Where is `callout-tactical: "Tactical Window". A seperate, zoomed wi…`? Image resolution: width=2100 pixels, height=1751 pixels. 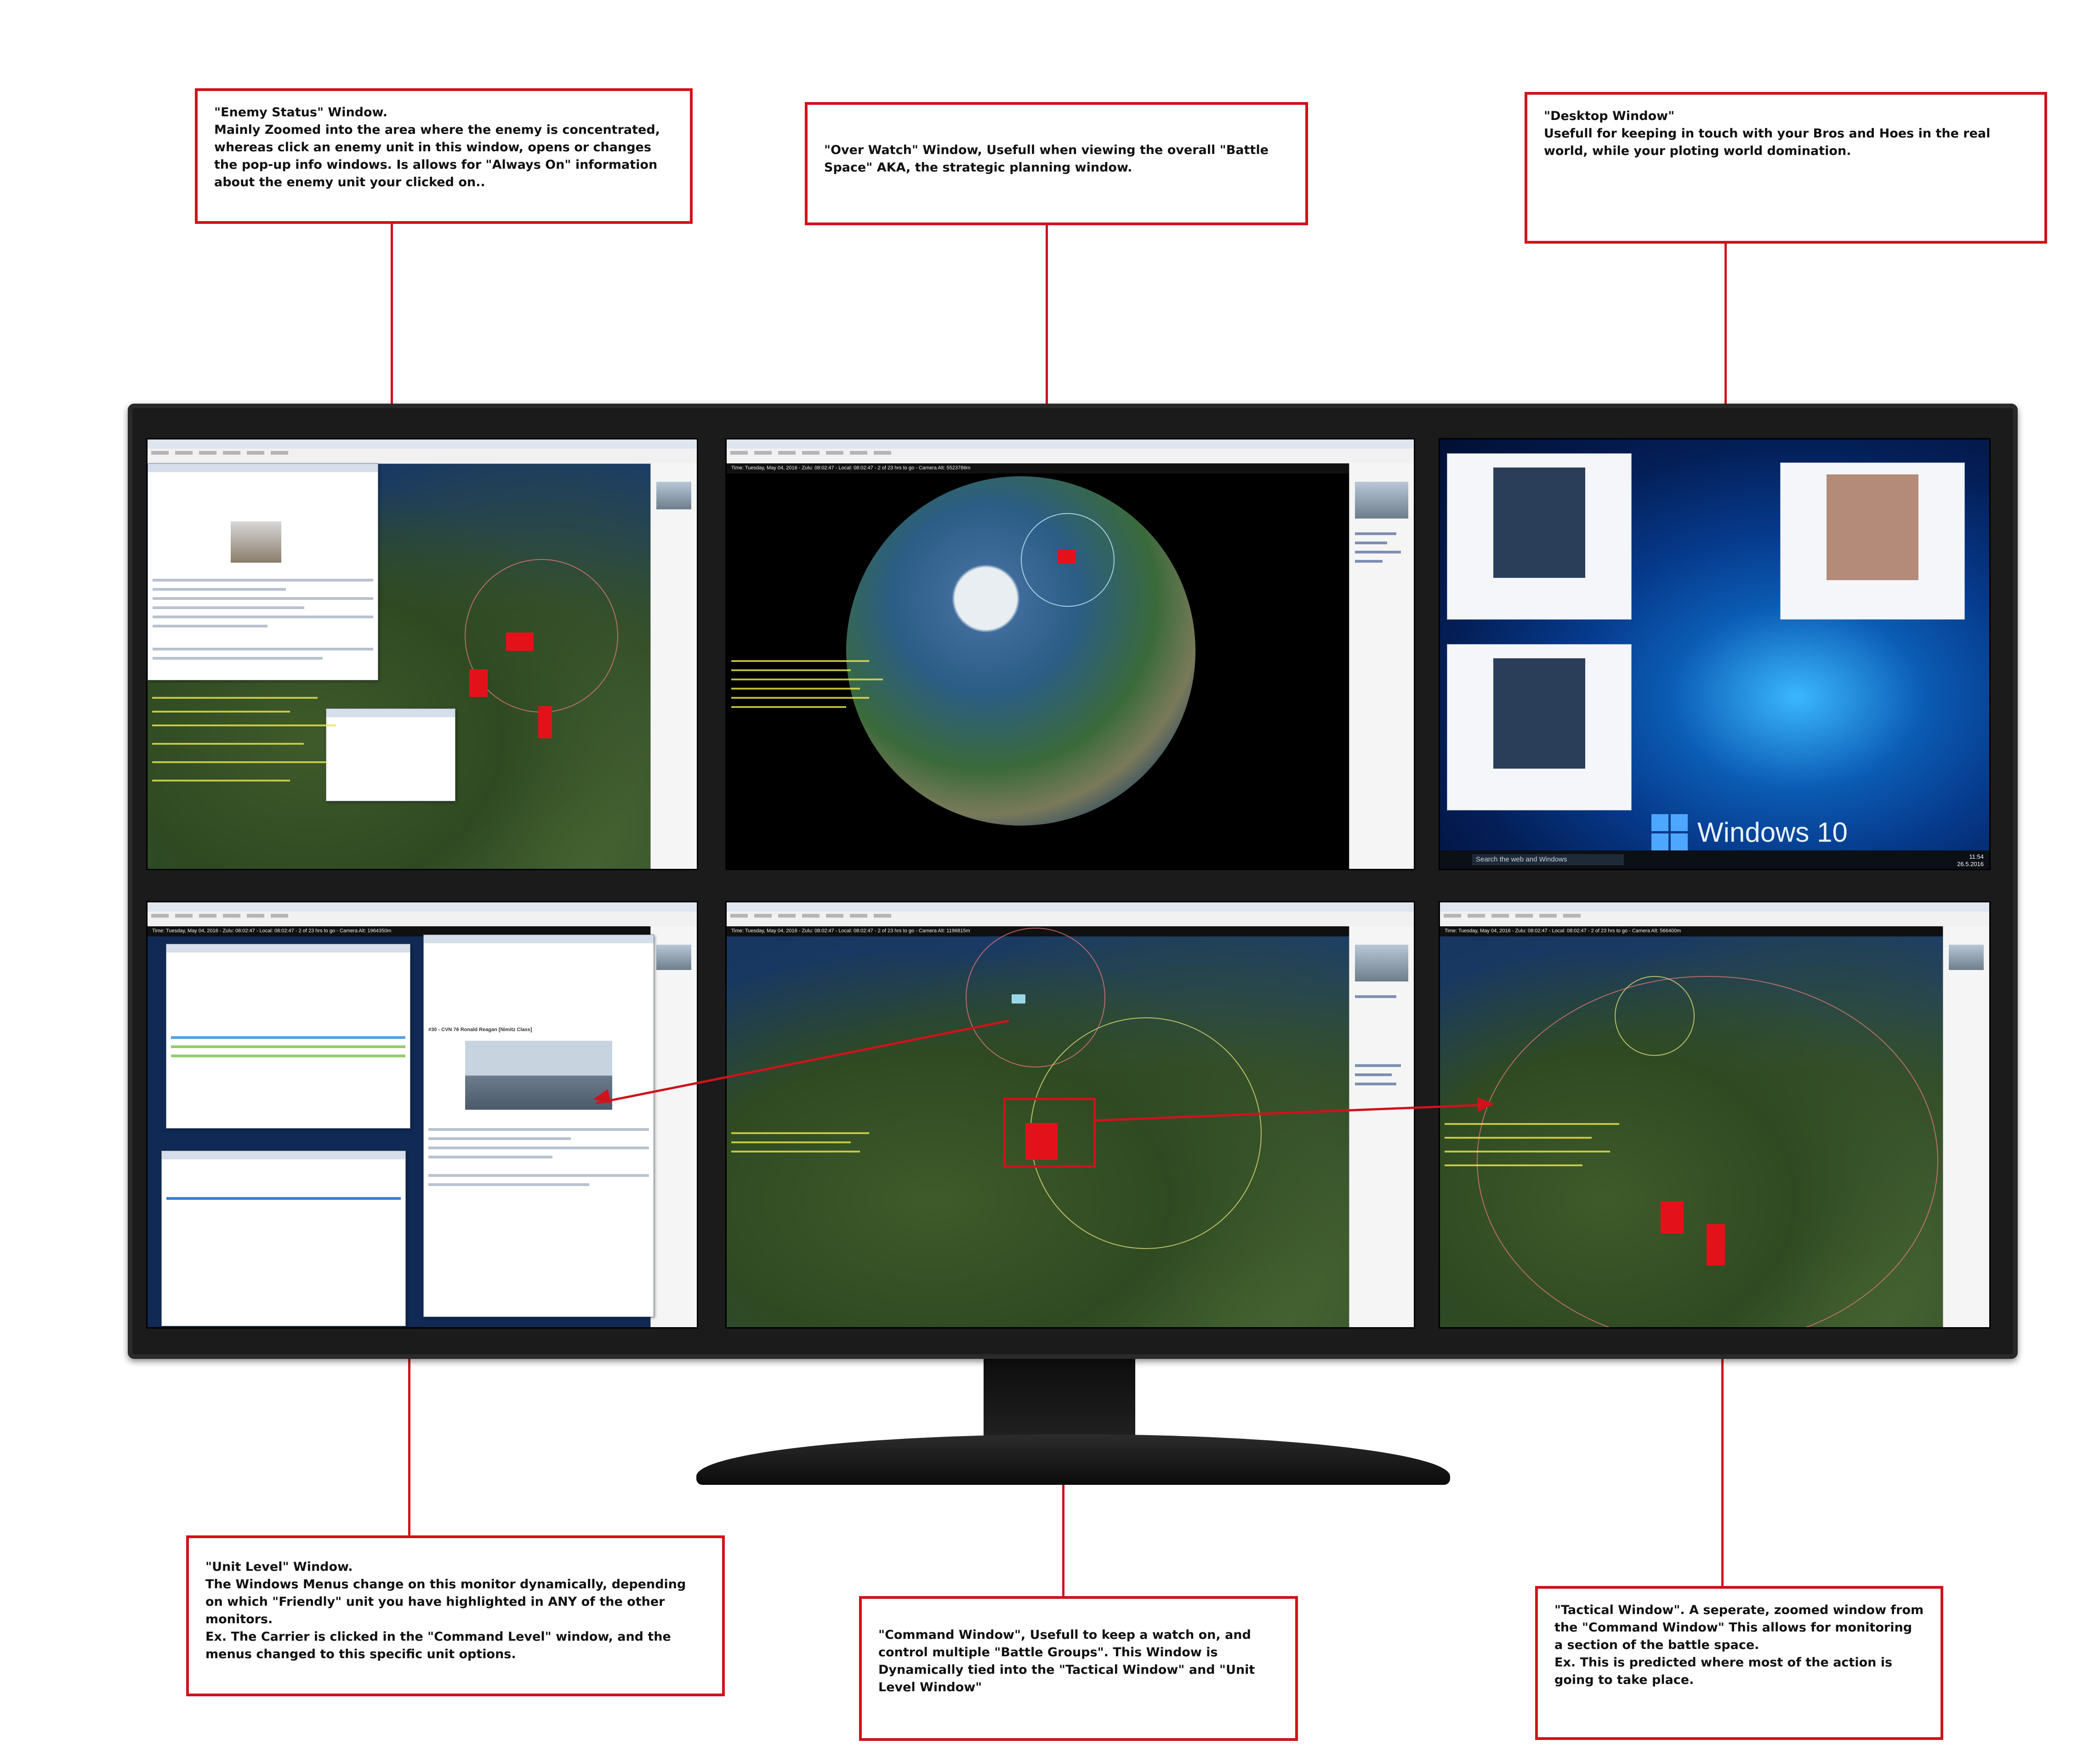 callout-tactical: "Tactical Window". A seperate, zoomed wi… is located at coordinates (1739, 1663).